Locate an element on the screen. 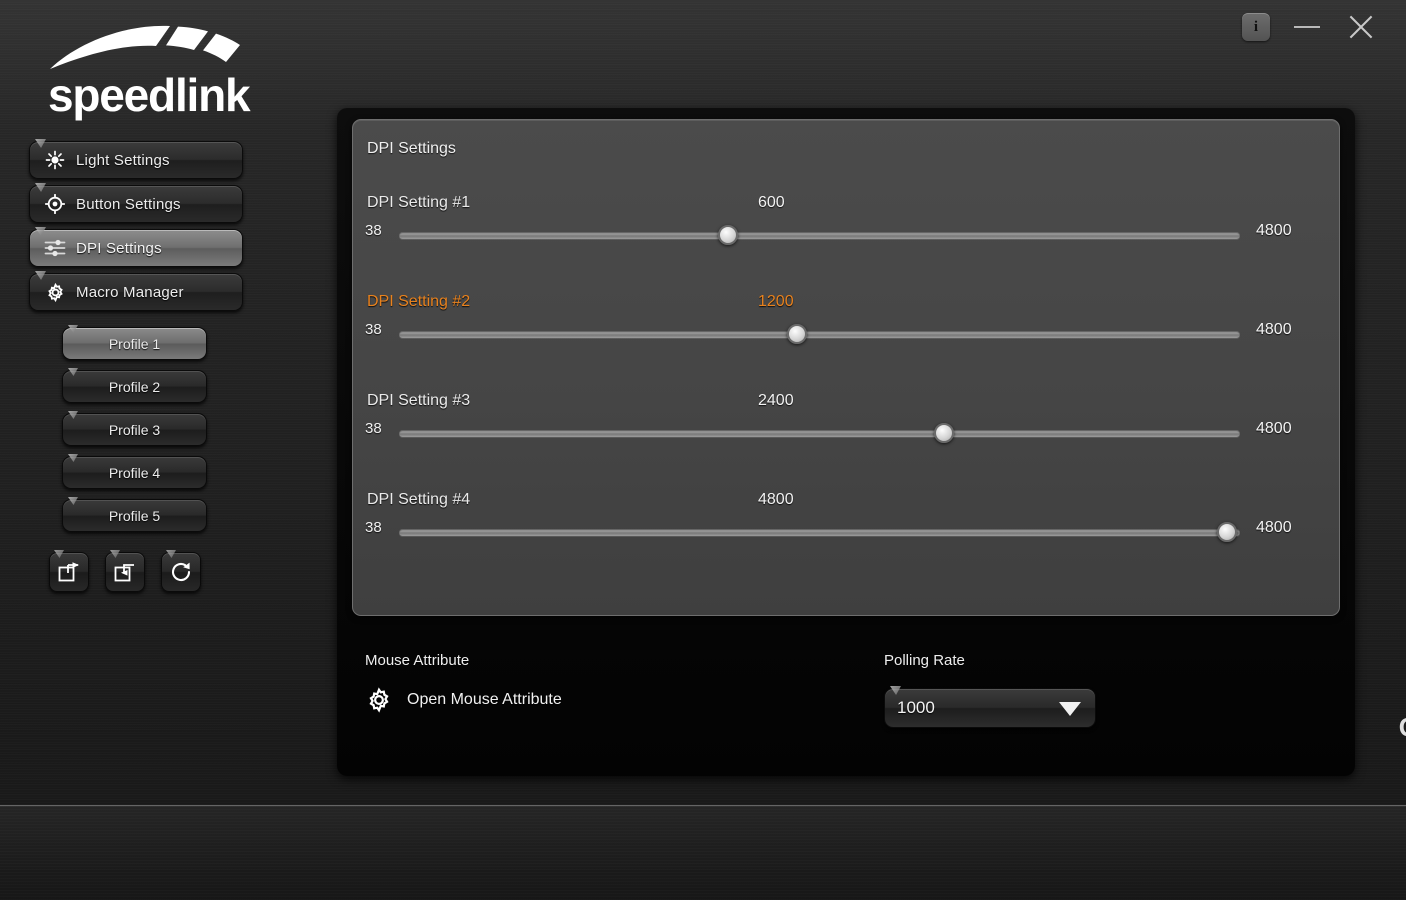  reset-icon is located at coordinates (181, 572).